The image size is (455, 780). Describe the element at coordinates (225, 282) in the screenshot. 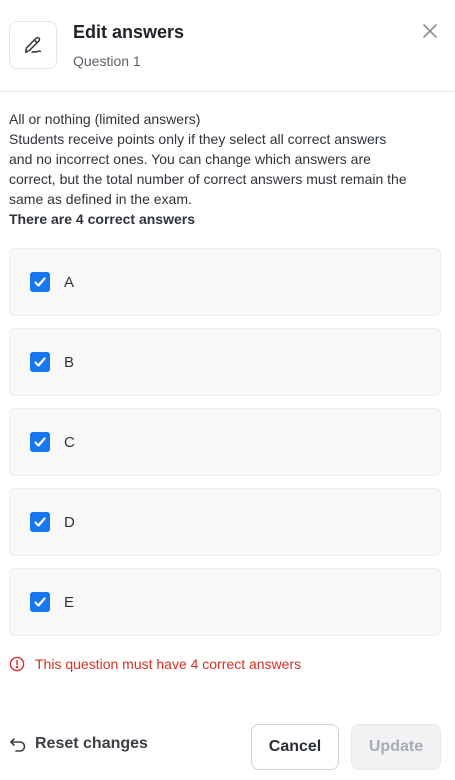

I see `answer-option-a: A` at that location.